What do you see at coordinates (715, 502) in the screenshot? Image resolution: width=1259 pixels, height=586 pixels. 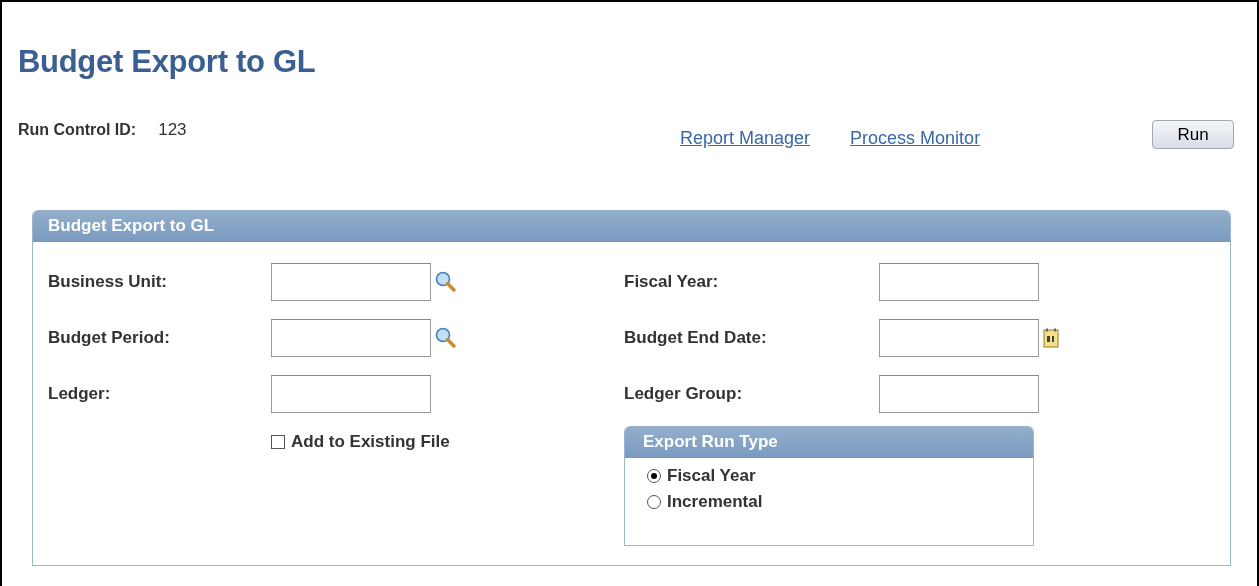 I see `radio-label: Incremental` at bounding box center [715, 502].